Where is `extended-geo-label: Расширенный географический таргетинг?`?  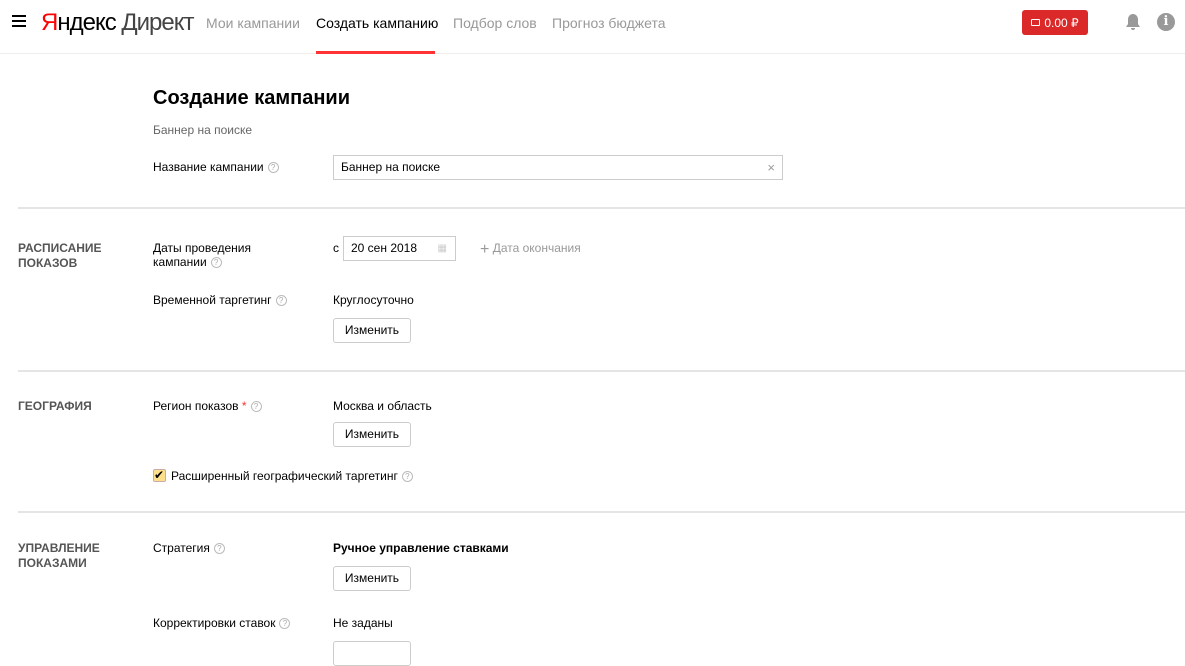
extended-geo-label: Расширенный географический таргетинг? is located at coordinates (292, 476).